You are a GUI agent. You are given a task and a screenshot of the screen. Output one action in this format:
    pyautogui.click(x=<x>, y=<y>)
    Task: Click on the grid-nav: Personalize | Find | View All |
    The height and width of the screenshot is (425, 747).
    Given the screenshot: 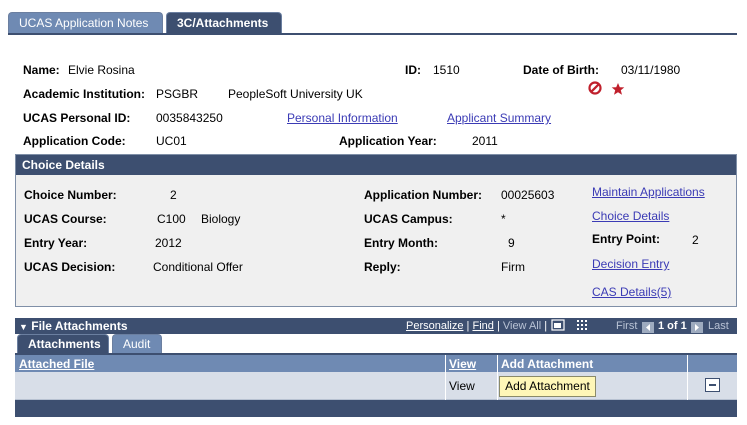 What is the action you would take?
    pyautogui.click(x=476, y=326)
    